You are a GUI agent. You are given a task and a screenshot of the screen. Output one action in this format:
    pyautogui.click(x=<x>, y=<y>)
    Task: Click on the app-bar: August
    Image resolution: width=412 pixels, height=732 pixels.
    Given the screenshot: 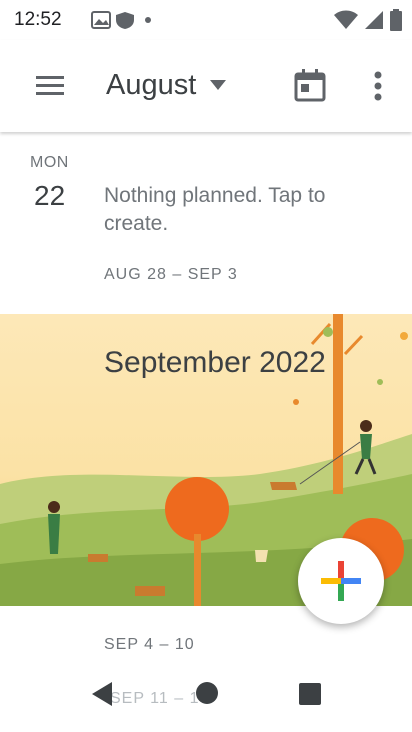 What is the action you would take?
    pyautogui.click(x=206, y=86)
    